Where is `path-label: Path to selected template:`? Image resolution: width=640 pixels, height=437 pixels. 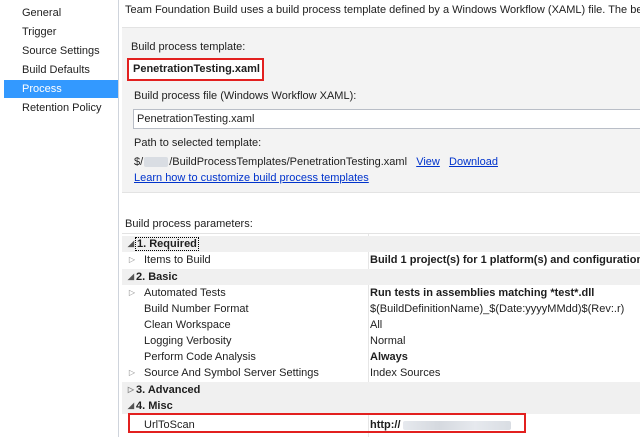 path-label: Path to selected template: is located at coordinates (198, 143).